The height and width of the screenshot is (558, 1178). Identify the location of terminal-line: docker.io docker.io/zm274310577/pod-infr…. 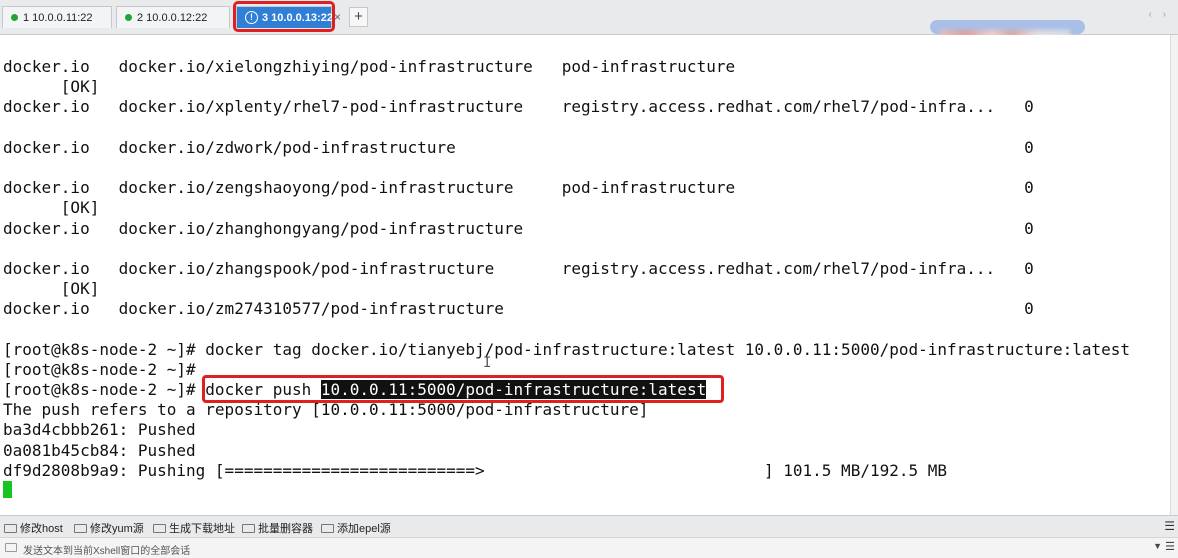
(518, 309).